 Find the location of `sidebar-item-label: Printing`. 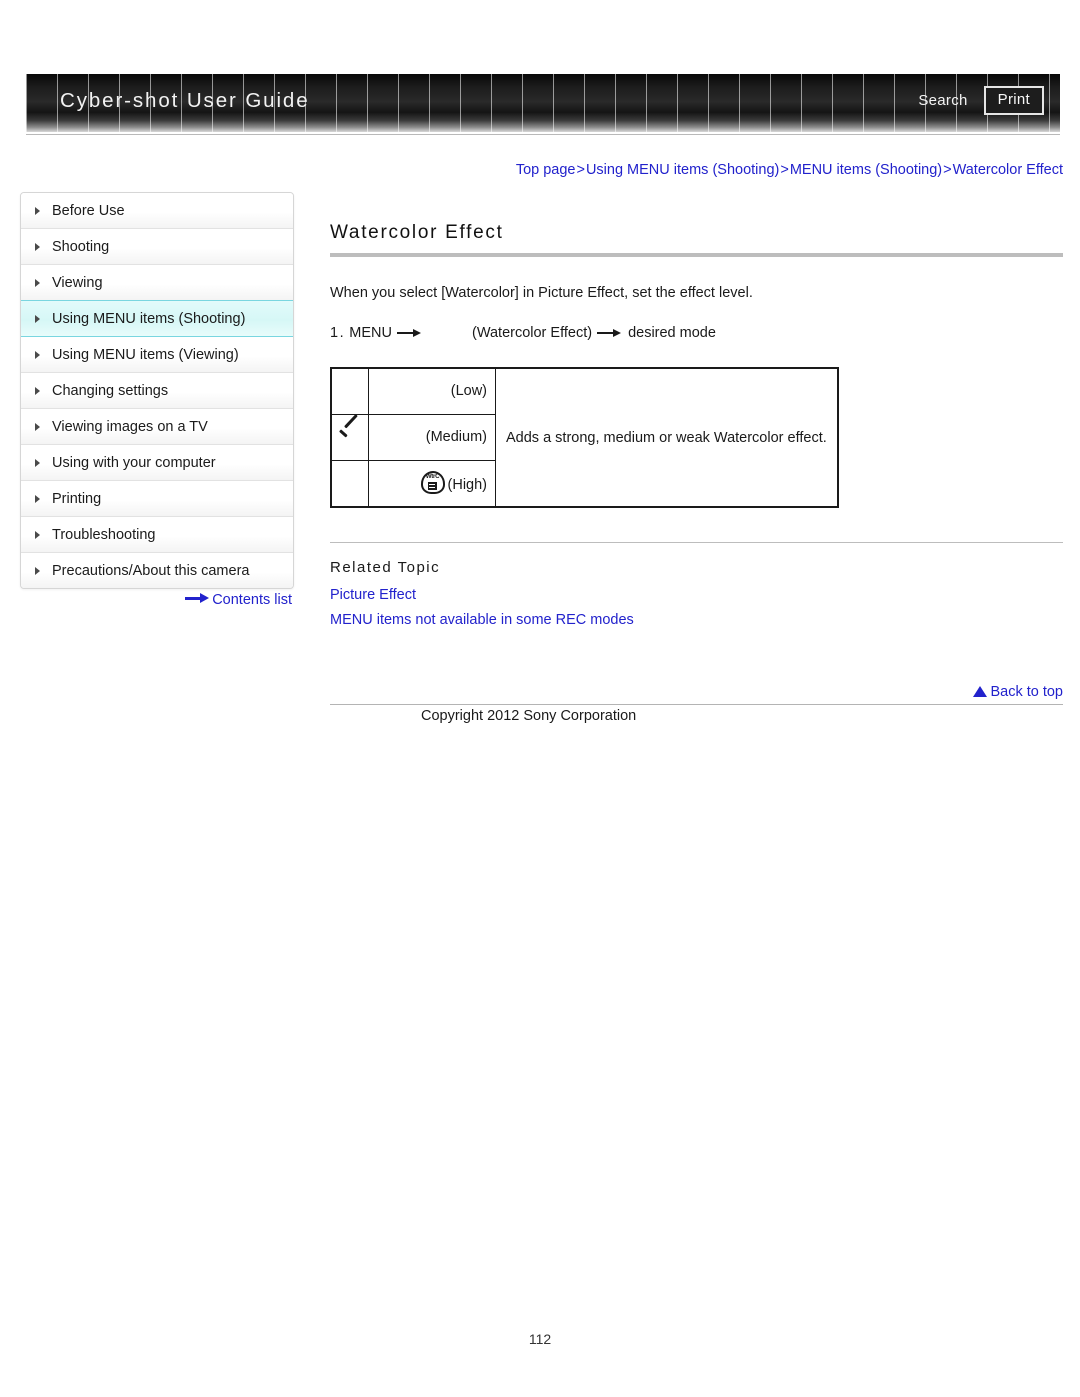

sidebar-item-label: Printing is located at coordinates (77, 498).